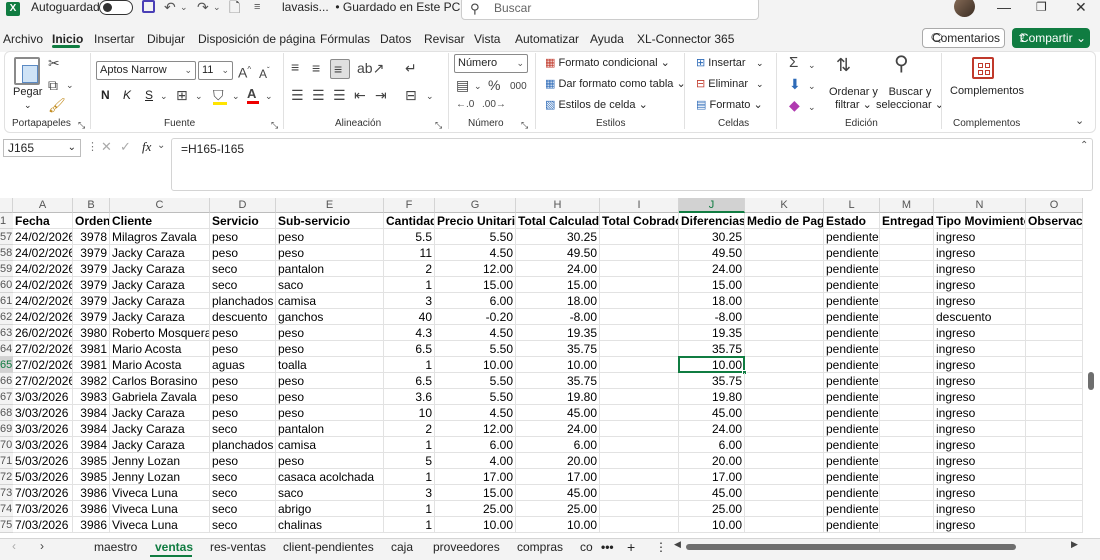  What do you see at coordinates (639, 221) in the screenshot?
I see `header-cell: Total Cobrado` at bounding box center [639, 221].